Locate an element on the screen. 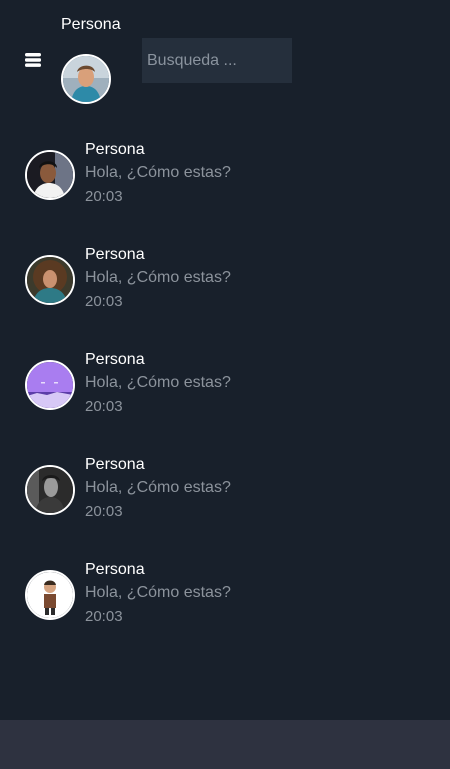 The height and width of the screenshot is (769, 450). menu-button is located at coordinates (33, 60).